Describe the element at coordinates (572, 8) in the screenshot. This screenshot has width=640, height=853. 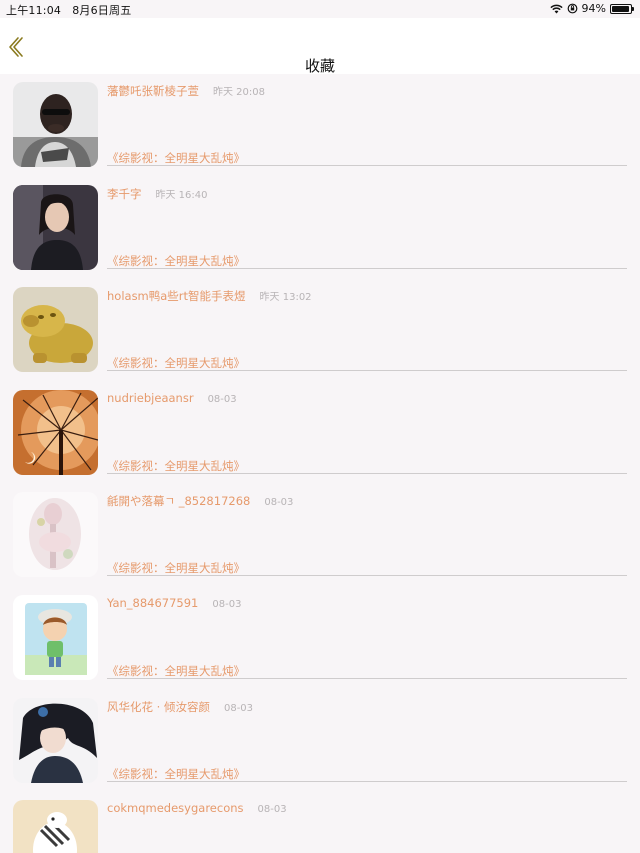
I see `orientation-lock-icon` at that location.